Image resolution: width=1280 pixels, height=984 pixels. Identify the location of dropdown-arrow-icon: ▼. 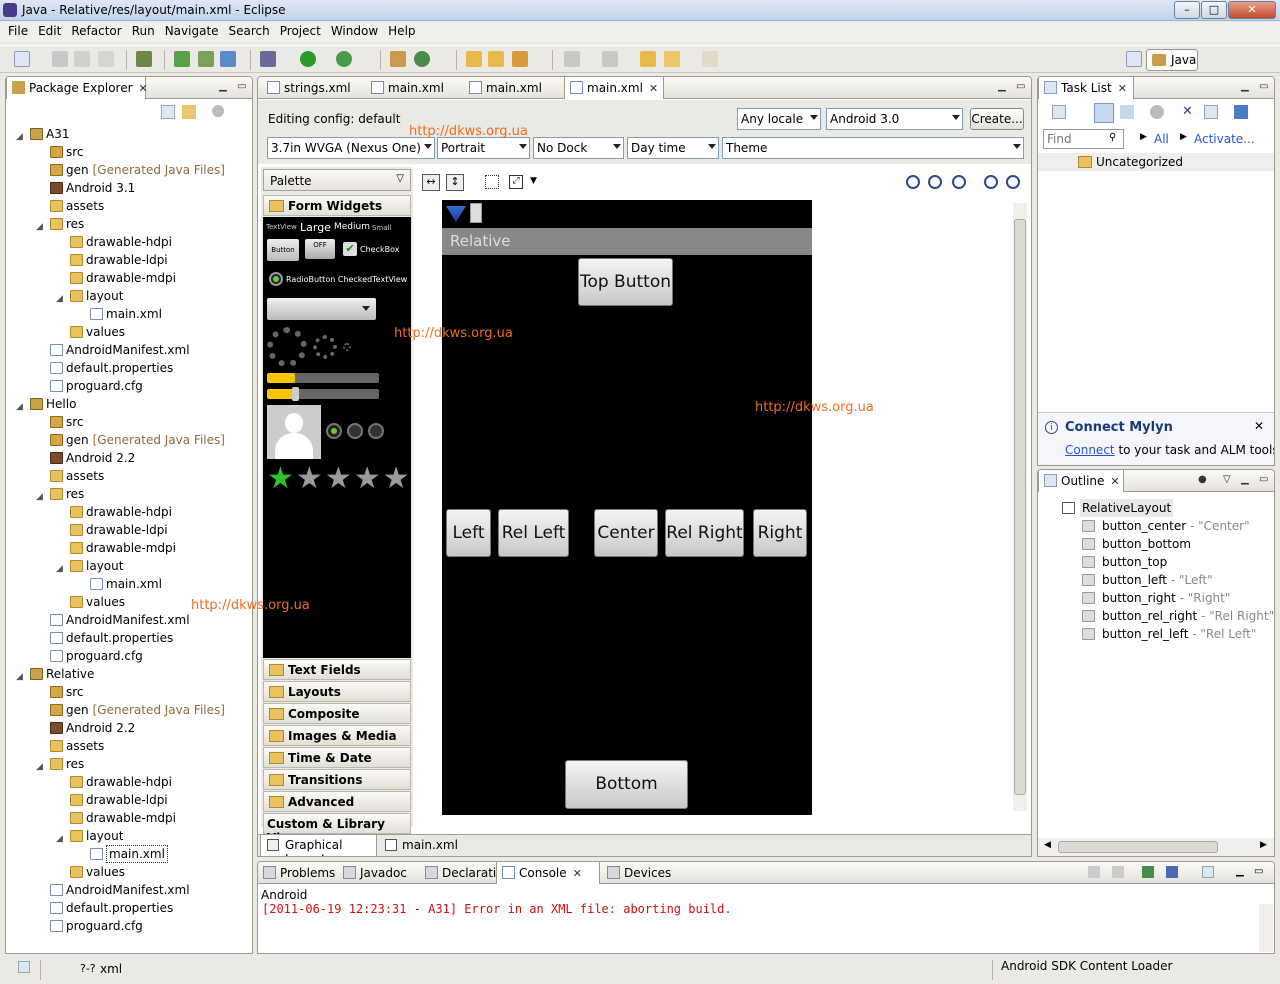
(533, 181).